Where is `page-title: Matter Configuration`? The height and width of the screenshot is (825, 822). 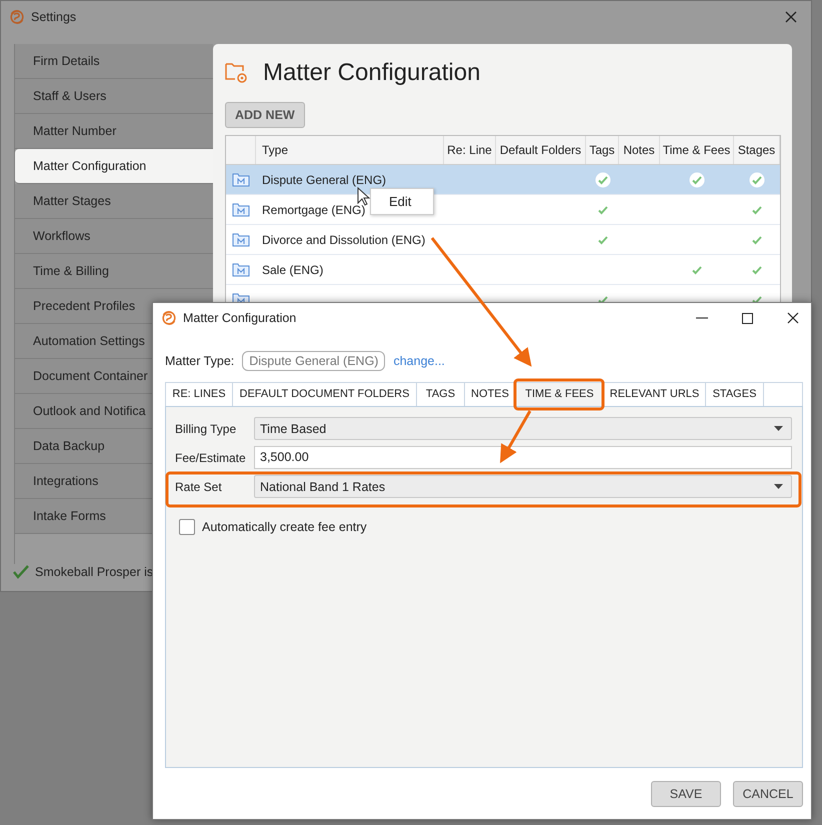 page-title: Matter Configuration is located at coordinates (371, 73).